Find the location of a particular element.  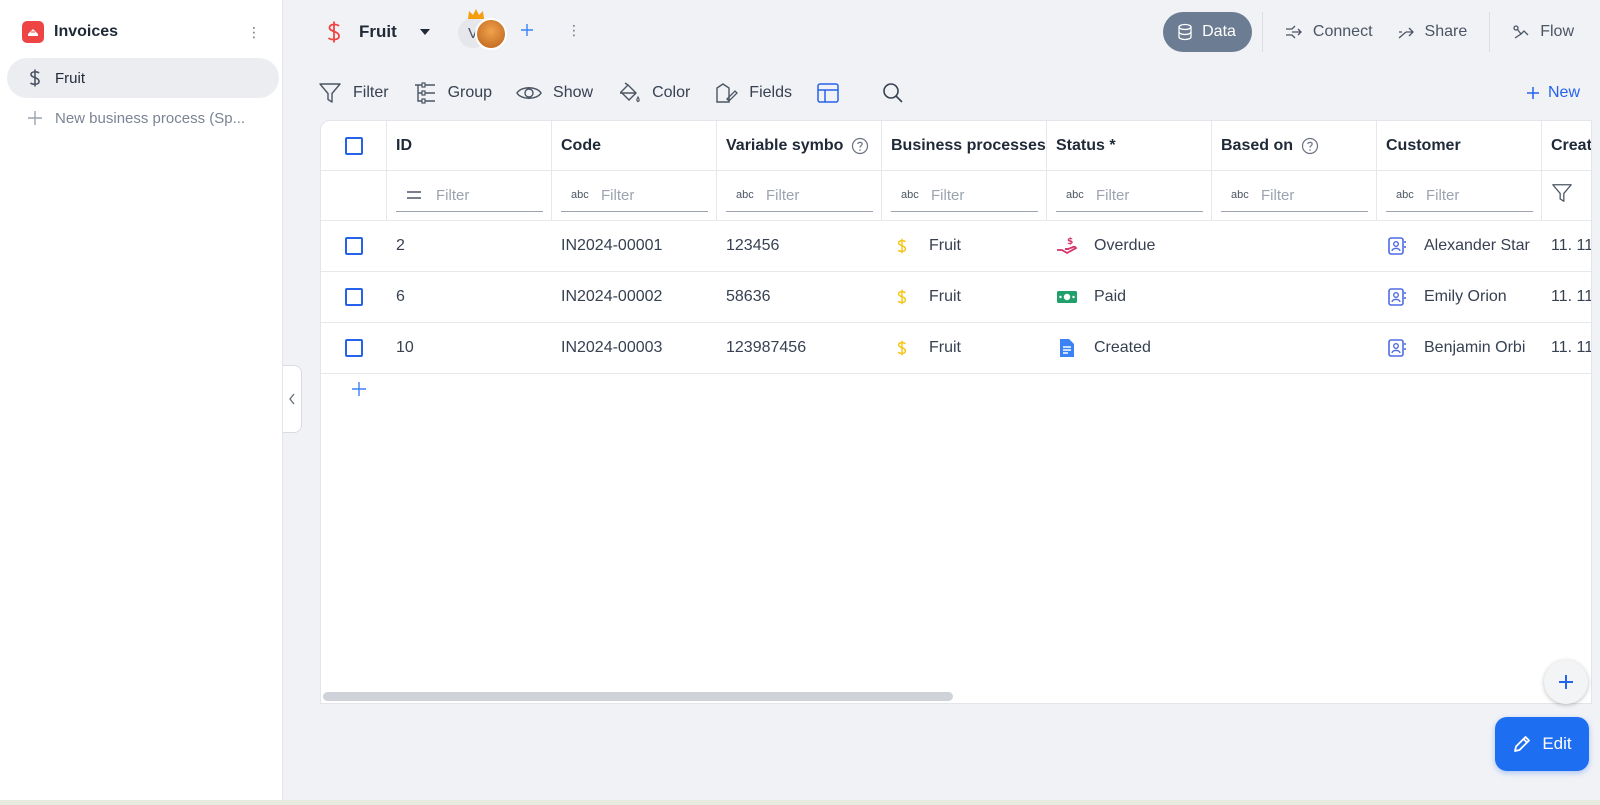

cell-id: 10 is located at coordinates (469, 348).